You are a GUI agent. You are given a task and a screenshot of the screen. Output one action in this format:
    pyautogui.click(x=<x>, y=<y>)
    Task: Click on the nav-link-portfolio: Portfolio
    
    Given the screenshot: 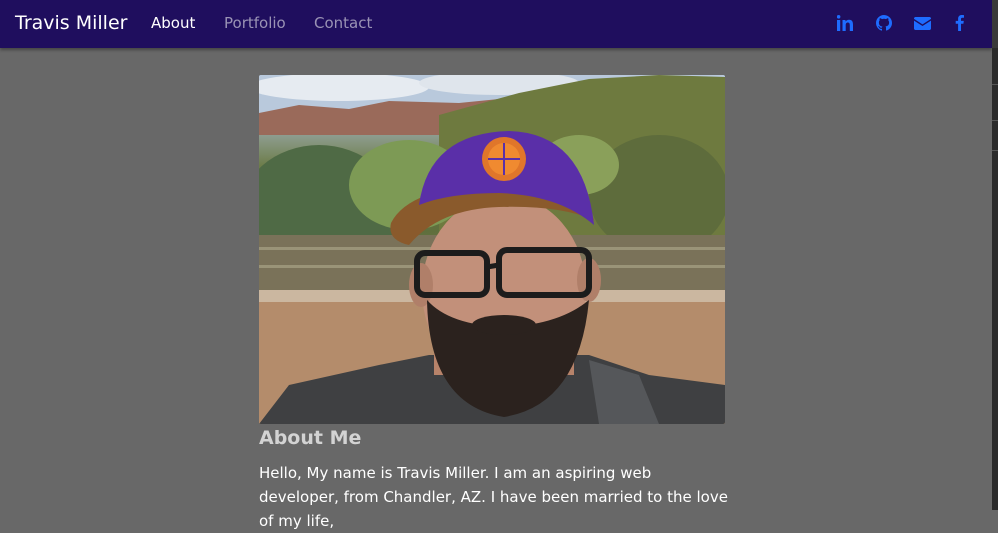 What is the action you would take?
    pyautogui.click(x=255, y=23)
    